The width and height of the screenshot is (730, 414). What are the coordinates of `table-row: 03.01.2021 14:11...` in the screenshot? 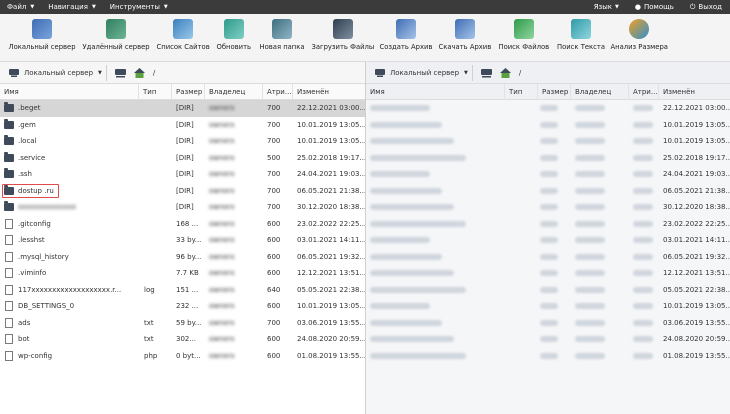 It's located at (548, 240).